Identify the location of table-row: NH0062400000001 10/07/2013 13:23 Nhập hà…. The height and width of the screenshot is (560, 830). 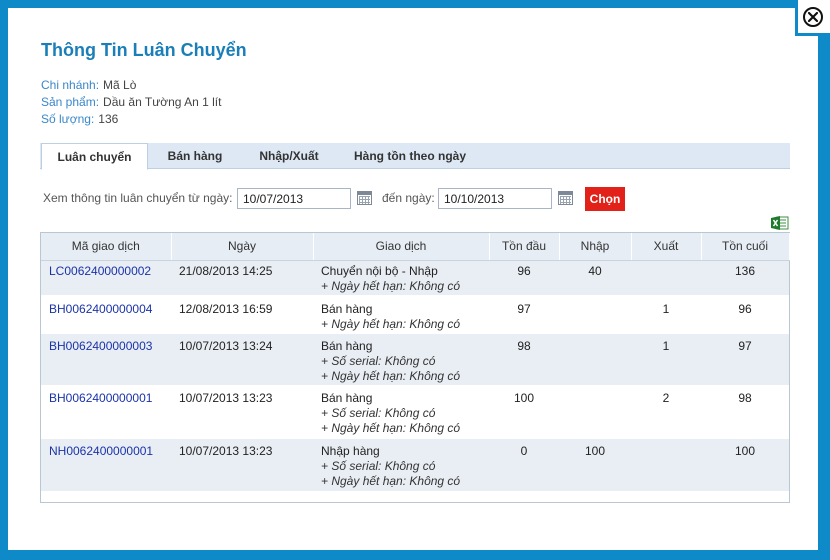
(415, 465).